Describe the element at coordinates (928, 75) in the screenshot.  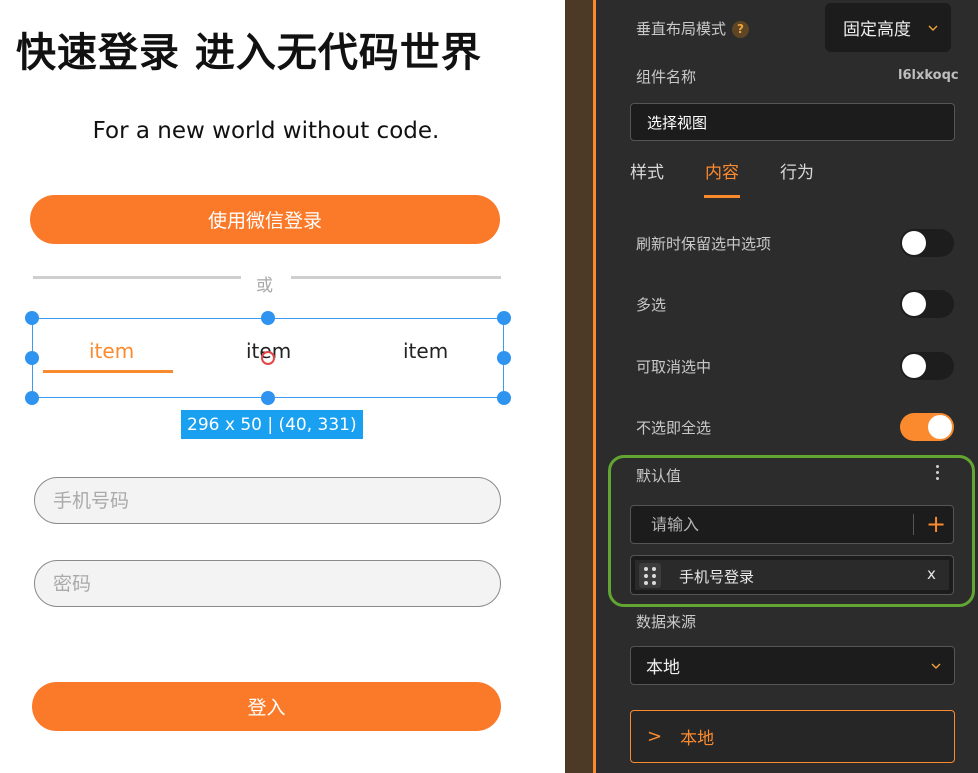
I see `component-id: l6lxkoqc` at that location.